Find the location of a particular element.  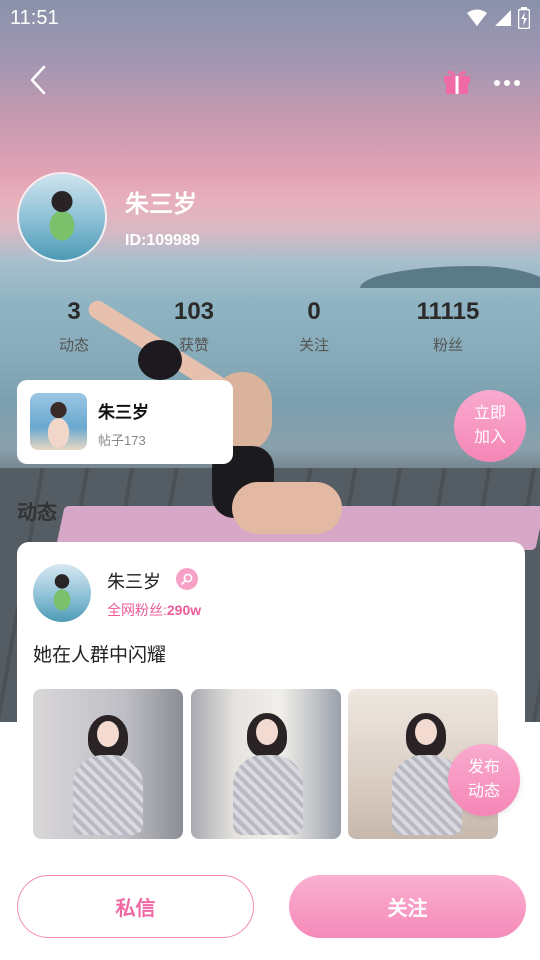

stat-following: 0 关注 is located at coordinates (314, 326).